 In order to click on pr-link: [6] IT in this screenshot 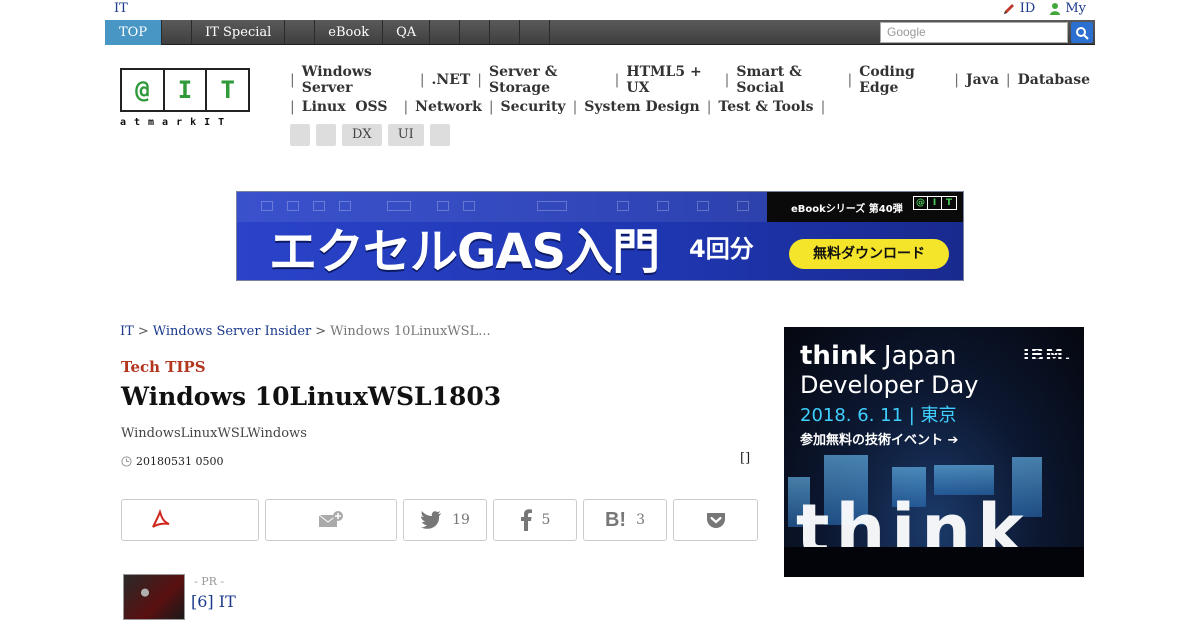, I will do `click(213, 601)`.